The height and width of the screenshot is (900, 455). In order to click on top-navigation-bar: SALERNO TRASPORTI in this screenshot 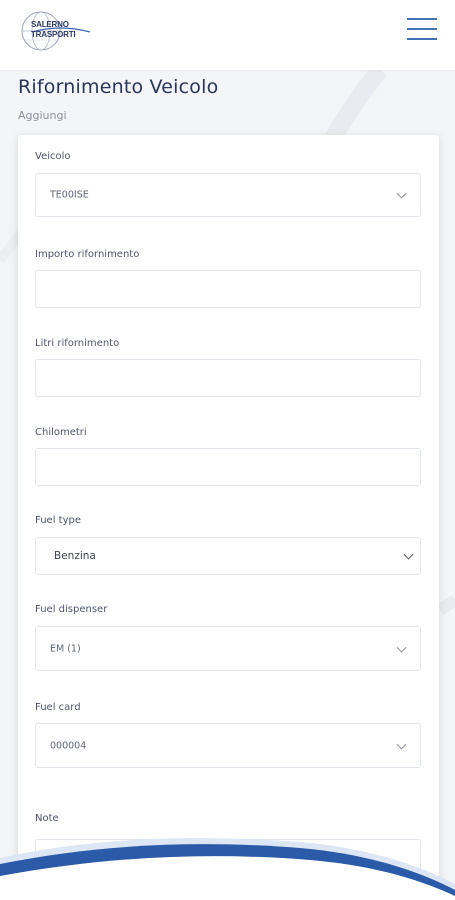, I will do `click(227, 35)`.